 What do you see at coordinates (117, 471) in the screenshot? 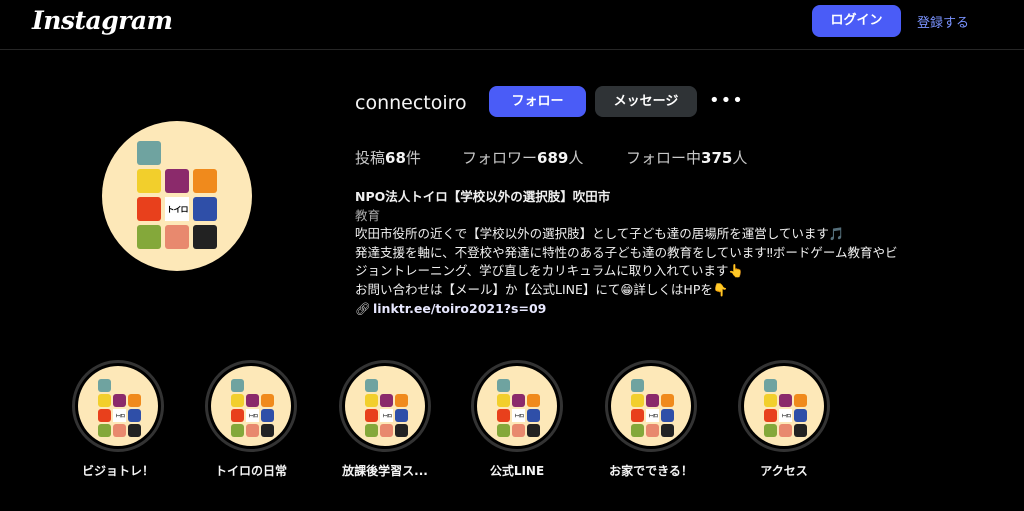
I see `highlight-label: ビジョトレ！` at bounding box center [117, 471].